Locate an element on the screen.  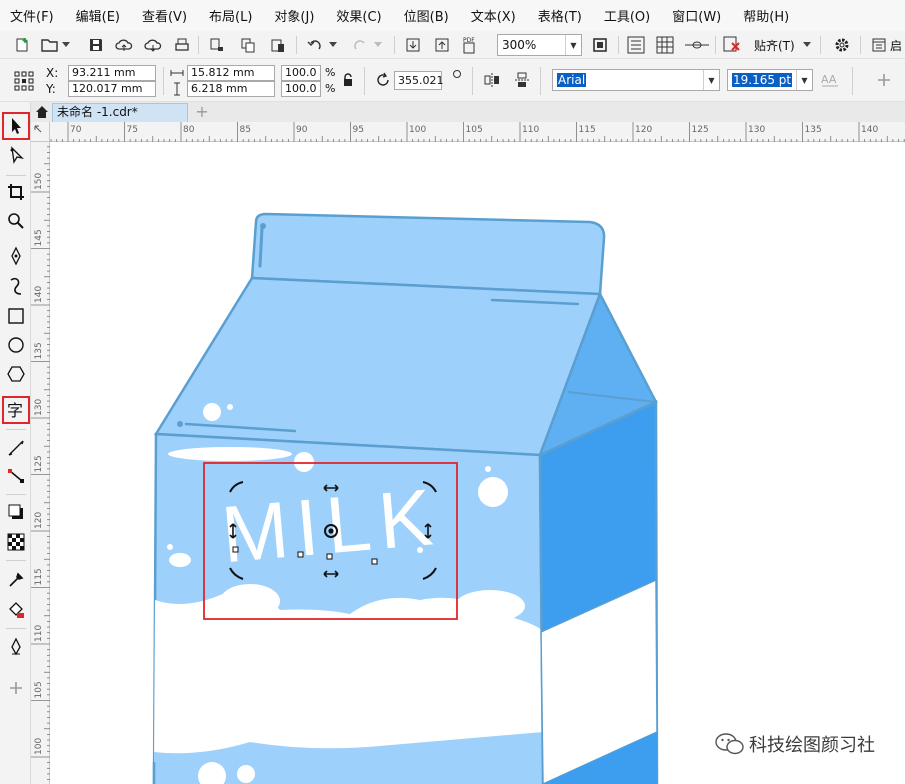
polygon-tool-icon is located at coordinates (16, 374).